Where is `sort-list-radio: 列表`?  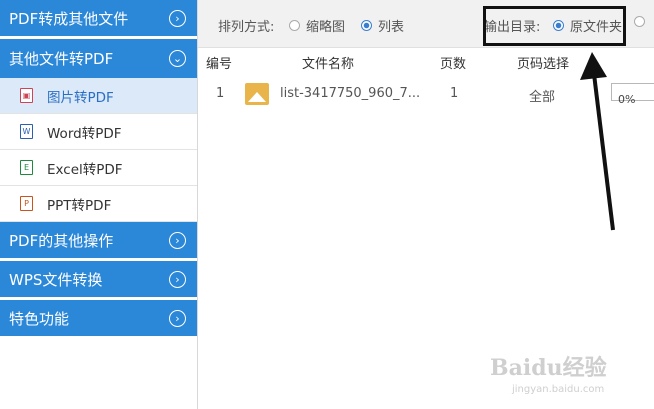
sort-list-radio: 列表 is located at coordinates (382, 25).